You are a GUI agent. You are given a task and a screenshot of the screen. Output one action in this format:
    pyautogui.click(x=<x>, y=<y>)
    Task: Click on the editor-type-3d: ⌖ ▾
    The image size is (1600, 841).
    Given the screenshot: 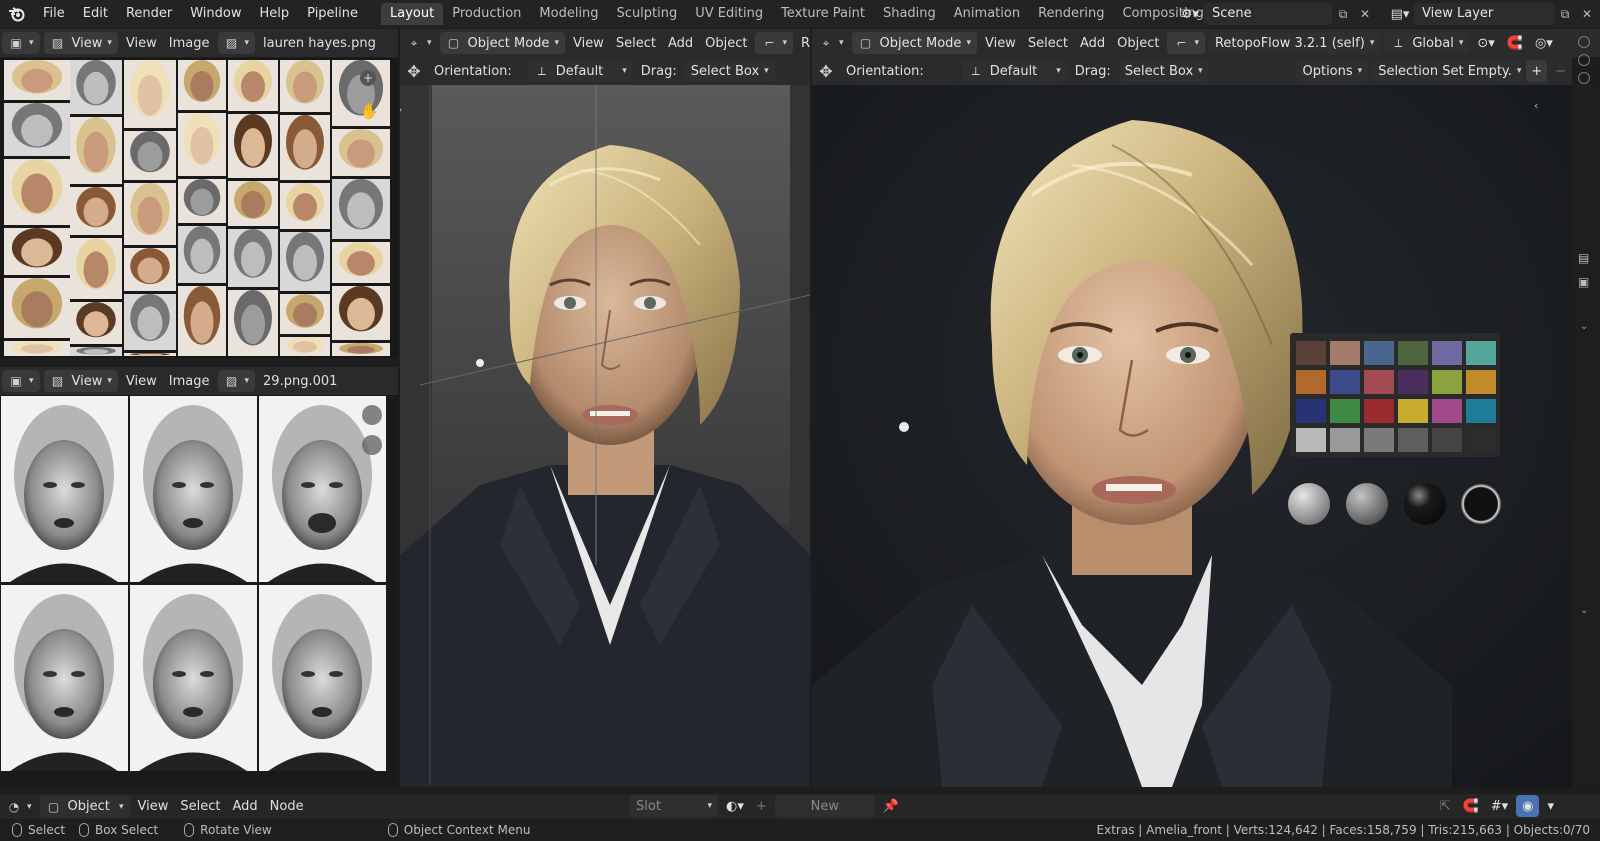 What is the action you would take?
    pyautogui.click(x=419, y=43)
    